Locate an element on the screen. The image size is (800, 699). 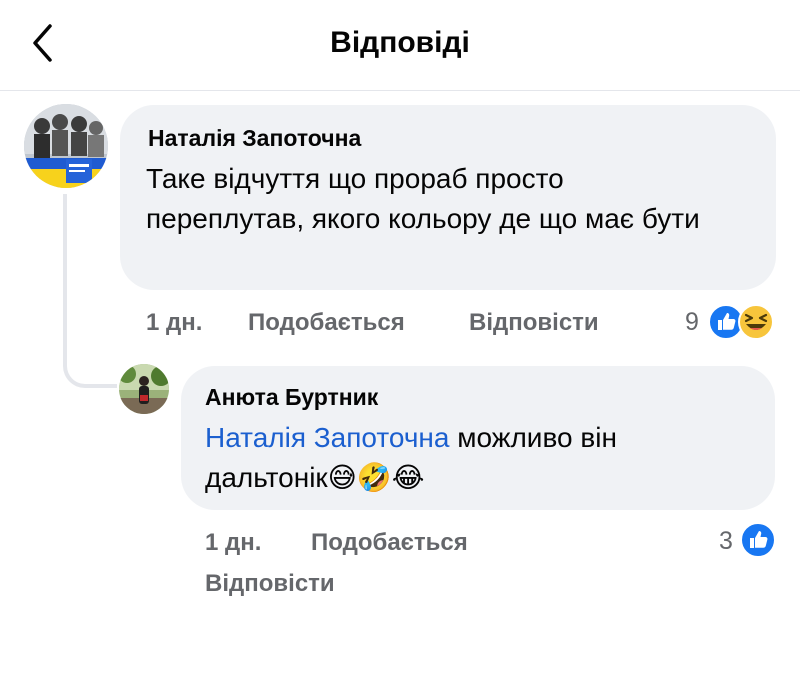
thread-connector-line is located at coordinates (90, 291).